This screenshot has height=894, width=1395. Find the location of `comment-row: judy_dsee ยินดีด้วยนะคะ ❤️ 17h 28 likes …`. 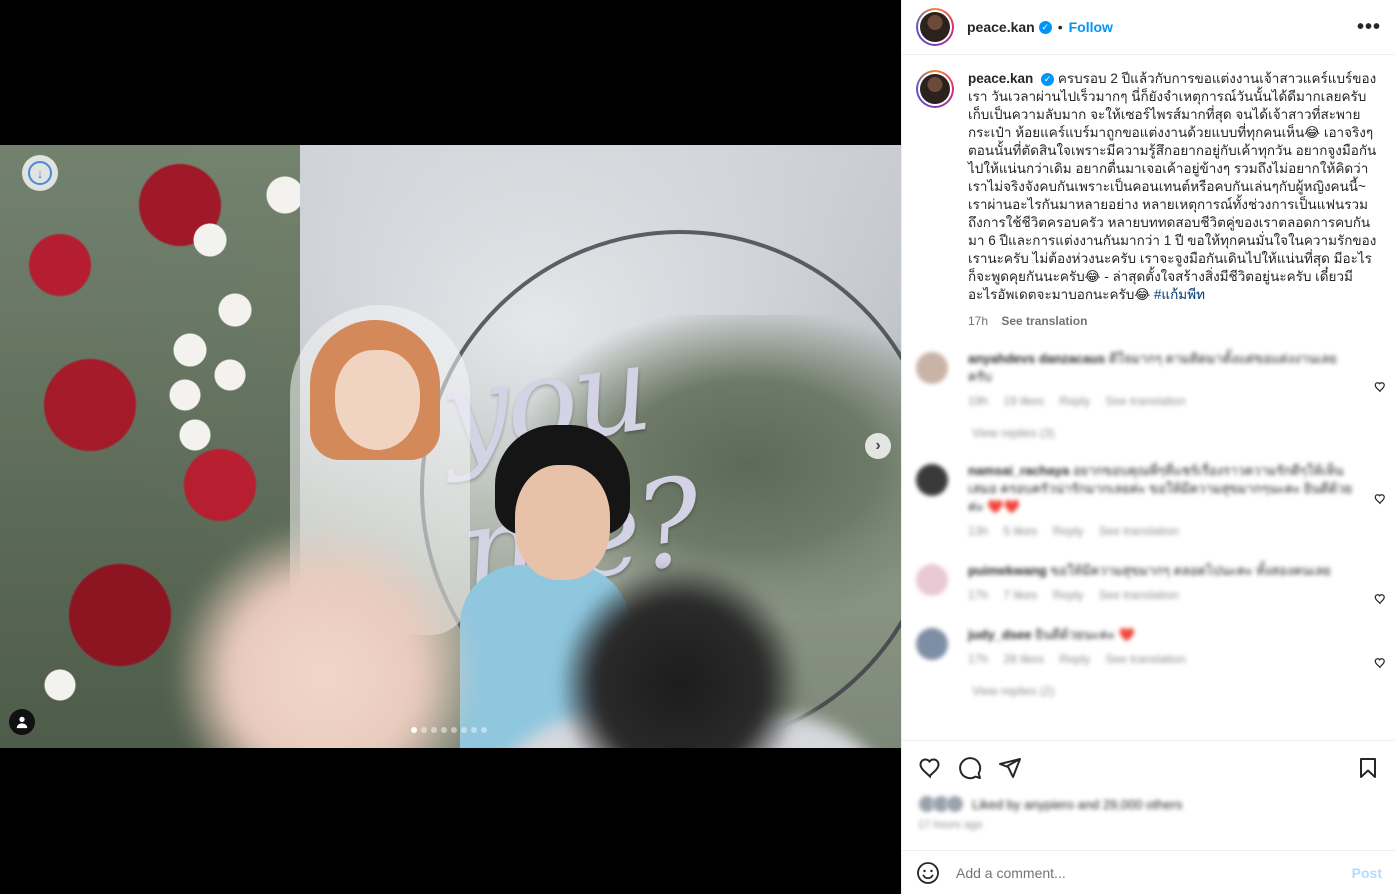

comment-row: judy_dsee ยินดีด้วยนะคะ ❤️ 17h 28 likes … is located at coordinates (1148, 647).